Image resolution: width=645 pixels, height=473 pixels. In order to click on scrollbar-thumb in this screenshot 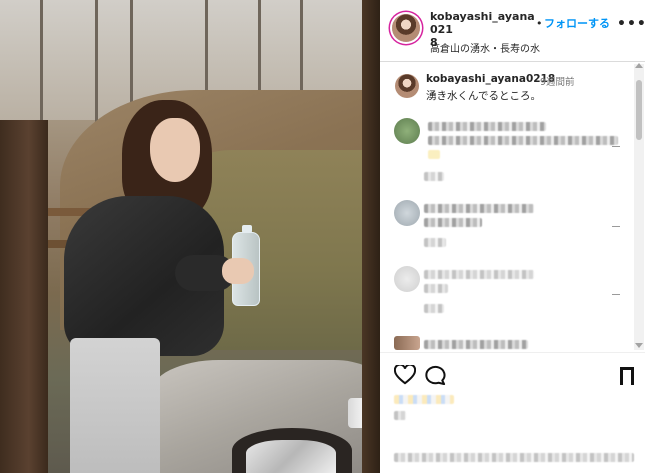, I will do `click(639, 110)`.